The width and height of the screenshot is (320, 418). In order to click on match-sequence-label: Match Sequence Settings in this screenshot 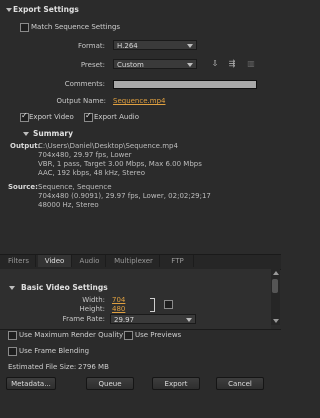, I will do `click(76, 27)`.